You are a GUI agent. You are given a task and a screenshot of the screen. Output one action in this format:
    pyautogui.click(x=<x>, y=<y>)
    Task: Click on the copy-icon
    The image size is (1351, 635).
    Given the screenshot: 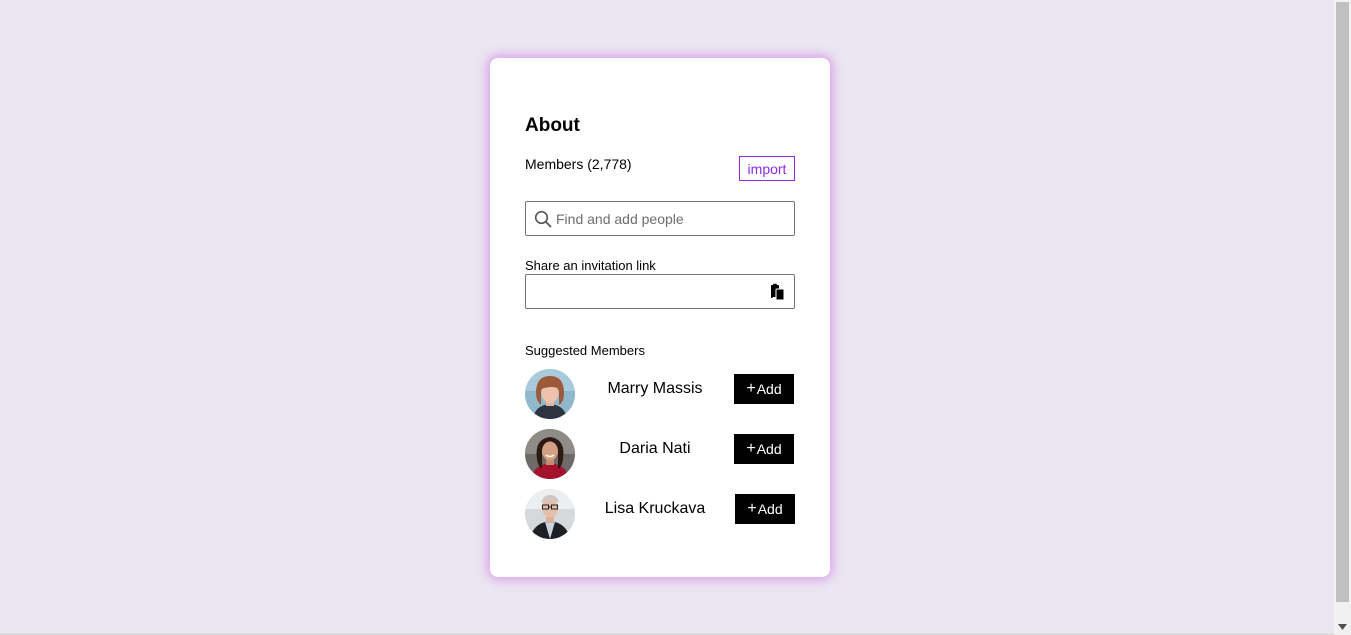 What is the action you would take?
    pyautogui.click(x=777, y=292)
    